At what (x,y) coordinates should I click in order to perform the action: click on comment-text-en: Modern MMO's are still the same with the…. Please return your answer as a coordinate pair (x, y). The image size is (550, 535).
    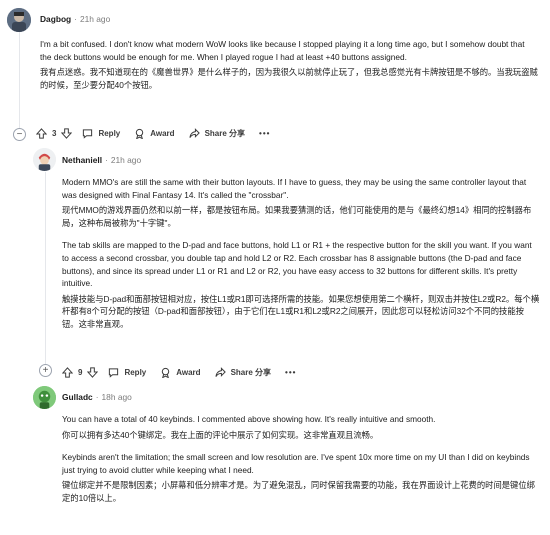
    Looking at the image, I should click on (294, 188).